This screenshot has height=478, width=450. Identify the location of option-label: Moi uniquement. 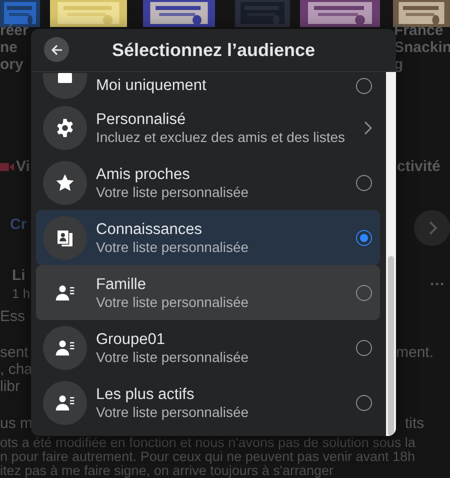
(152, 86).